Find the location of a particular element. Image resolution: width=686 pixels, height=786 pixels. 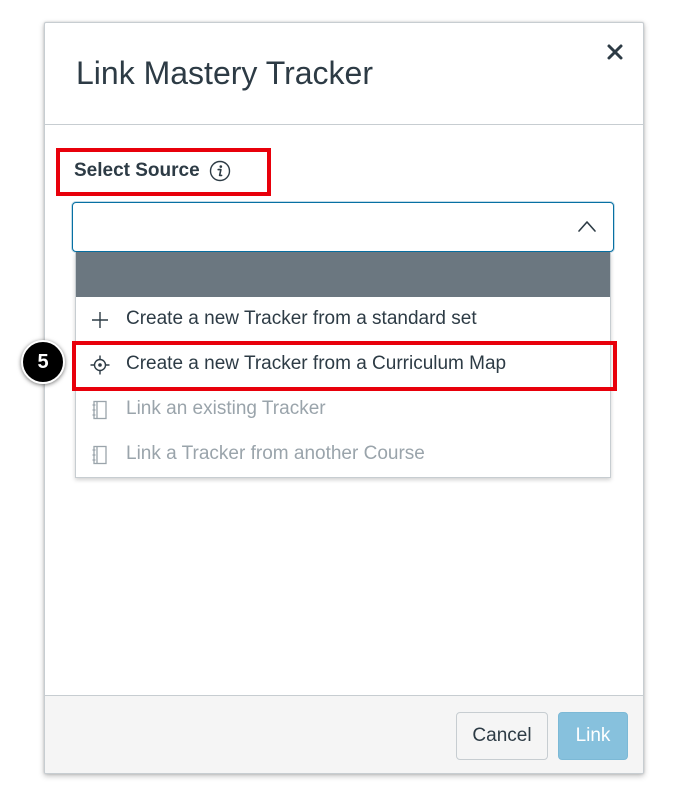

close-button is located at coordinates (615, 52).